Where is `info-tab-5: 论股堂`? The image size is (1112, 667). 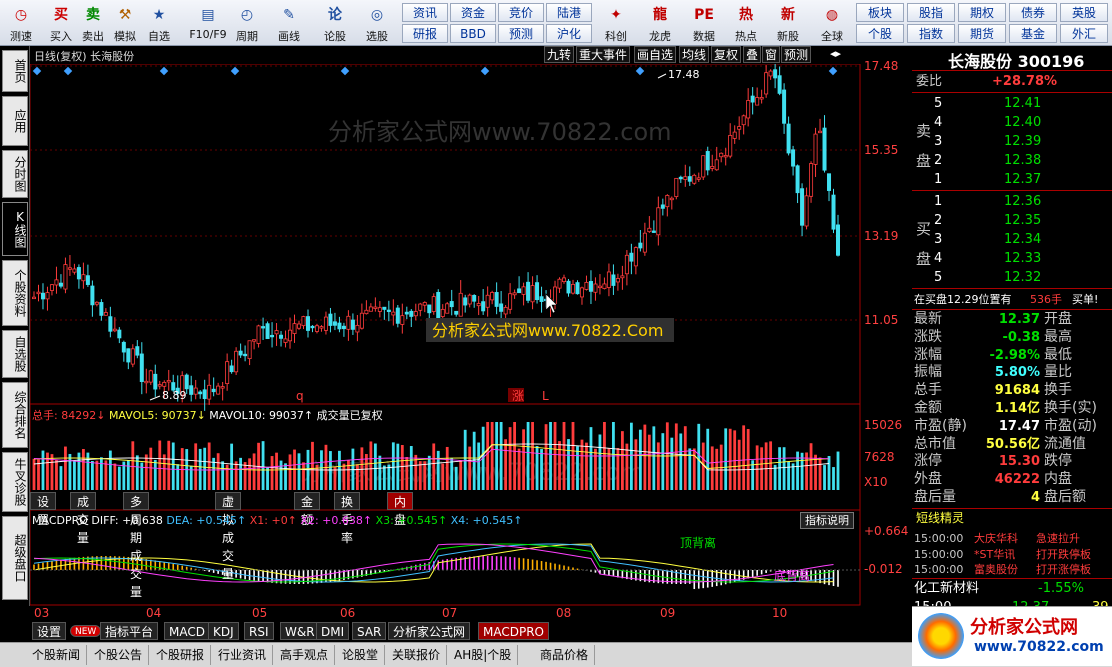
info-tab-5: 论股堂 is located at coordinates (361, 655).